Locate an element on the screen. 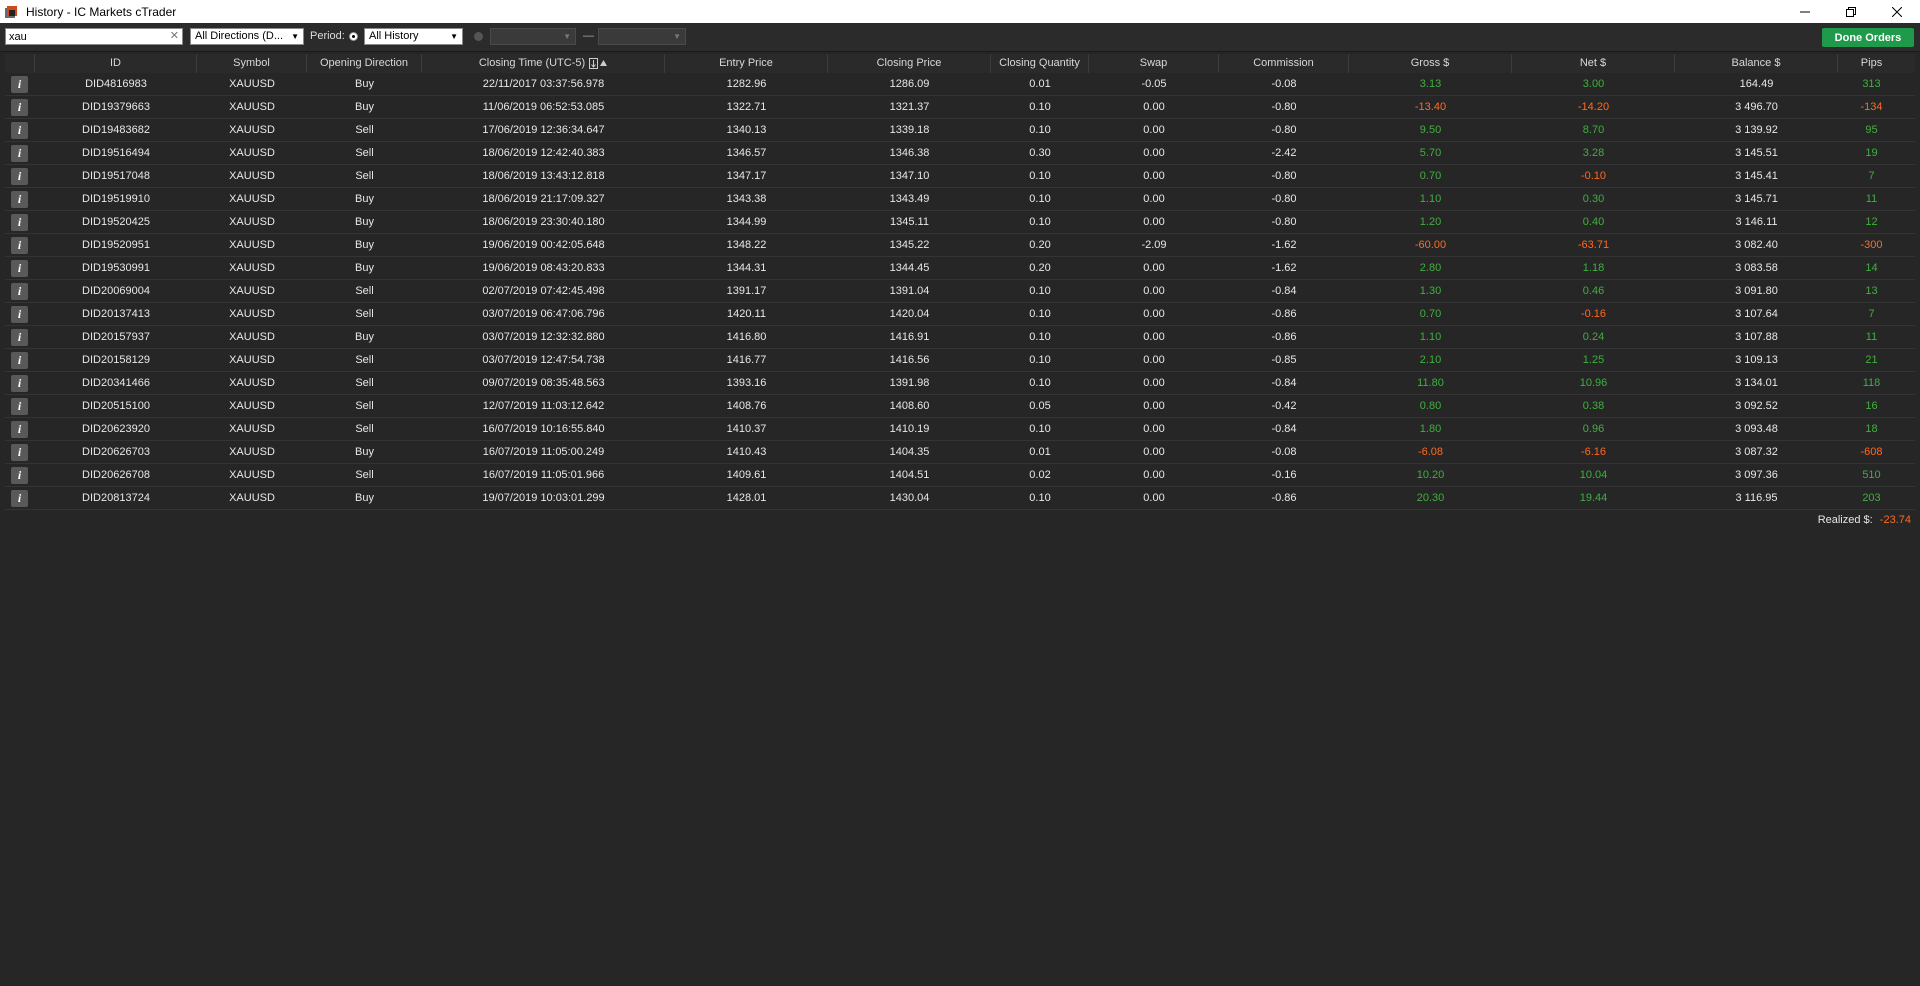  cell-commission: -0.84 is located at coordinates (1284, 429).